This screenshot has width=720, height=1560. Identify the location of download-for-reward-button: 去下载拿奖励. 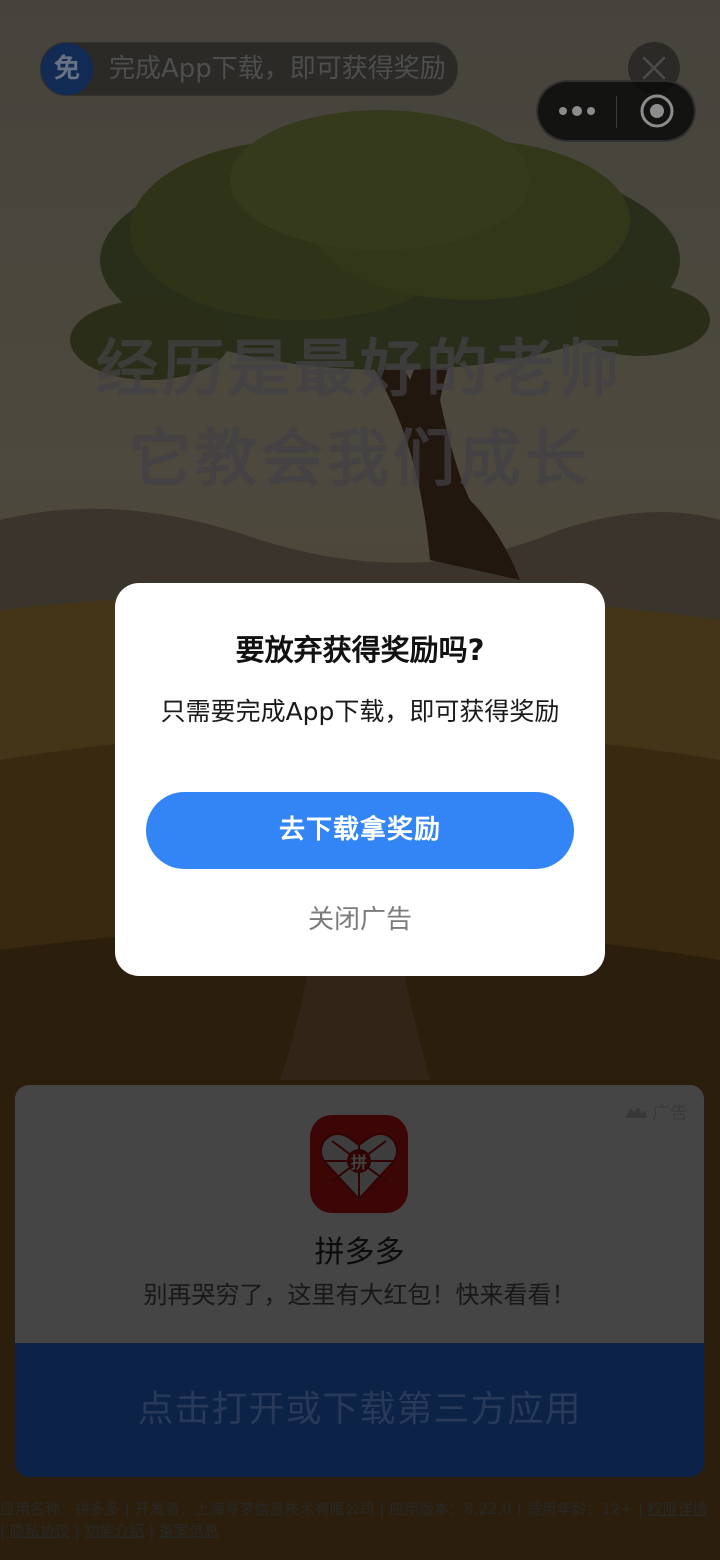
(360, 830).